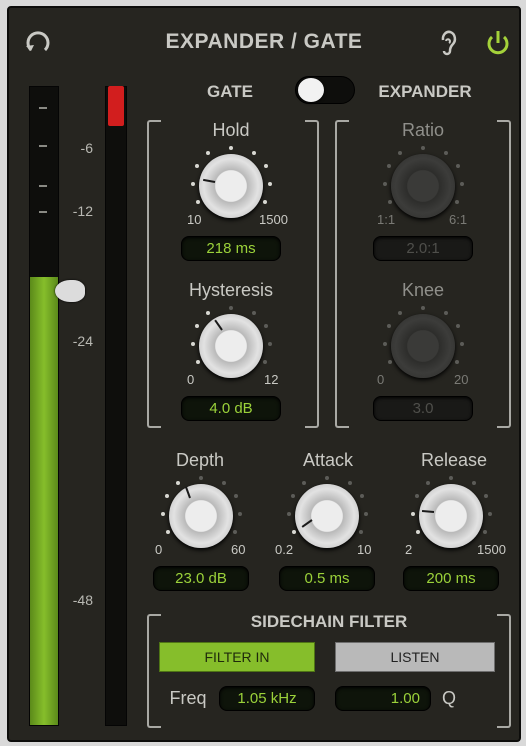 This screenshot has height=746, width=526. What do you see at coordinates (188, 698) in the screenshot?
I see `freq-label: Freq` at bounding box center [188, 698].